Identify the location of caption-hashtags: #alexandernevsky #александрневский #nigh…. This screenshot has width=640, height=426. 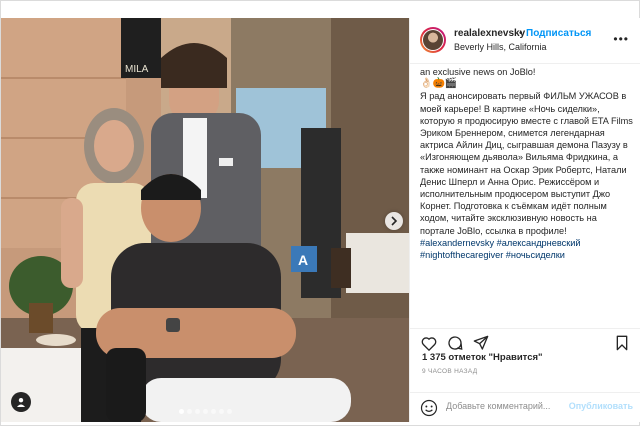
(527, 249).